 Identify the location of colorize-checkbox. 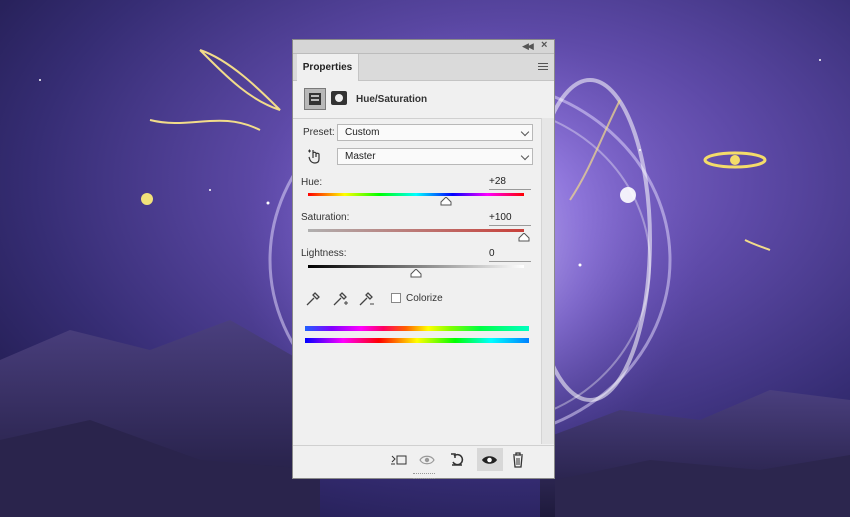
(396, 298).